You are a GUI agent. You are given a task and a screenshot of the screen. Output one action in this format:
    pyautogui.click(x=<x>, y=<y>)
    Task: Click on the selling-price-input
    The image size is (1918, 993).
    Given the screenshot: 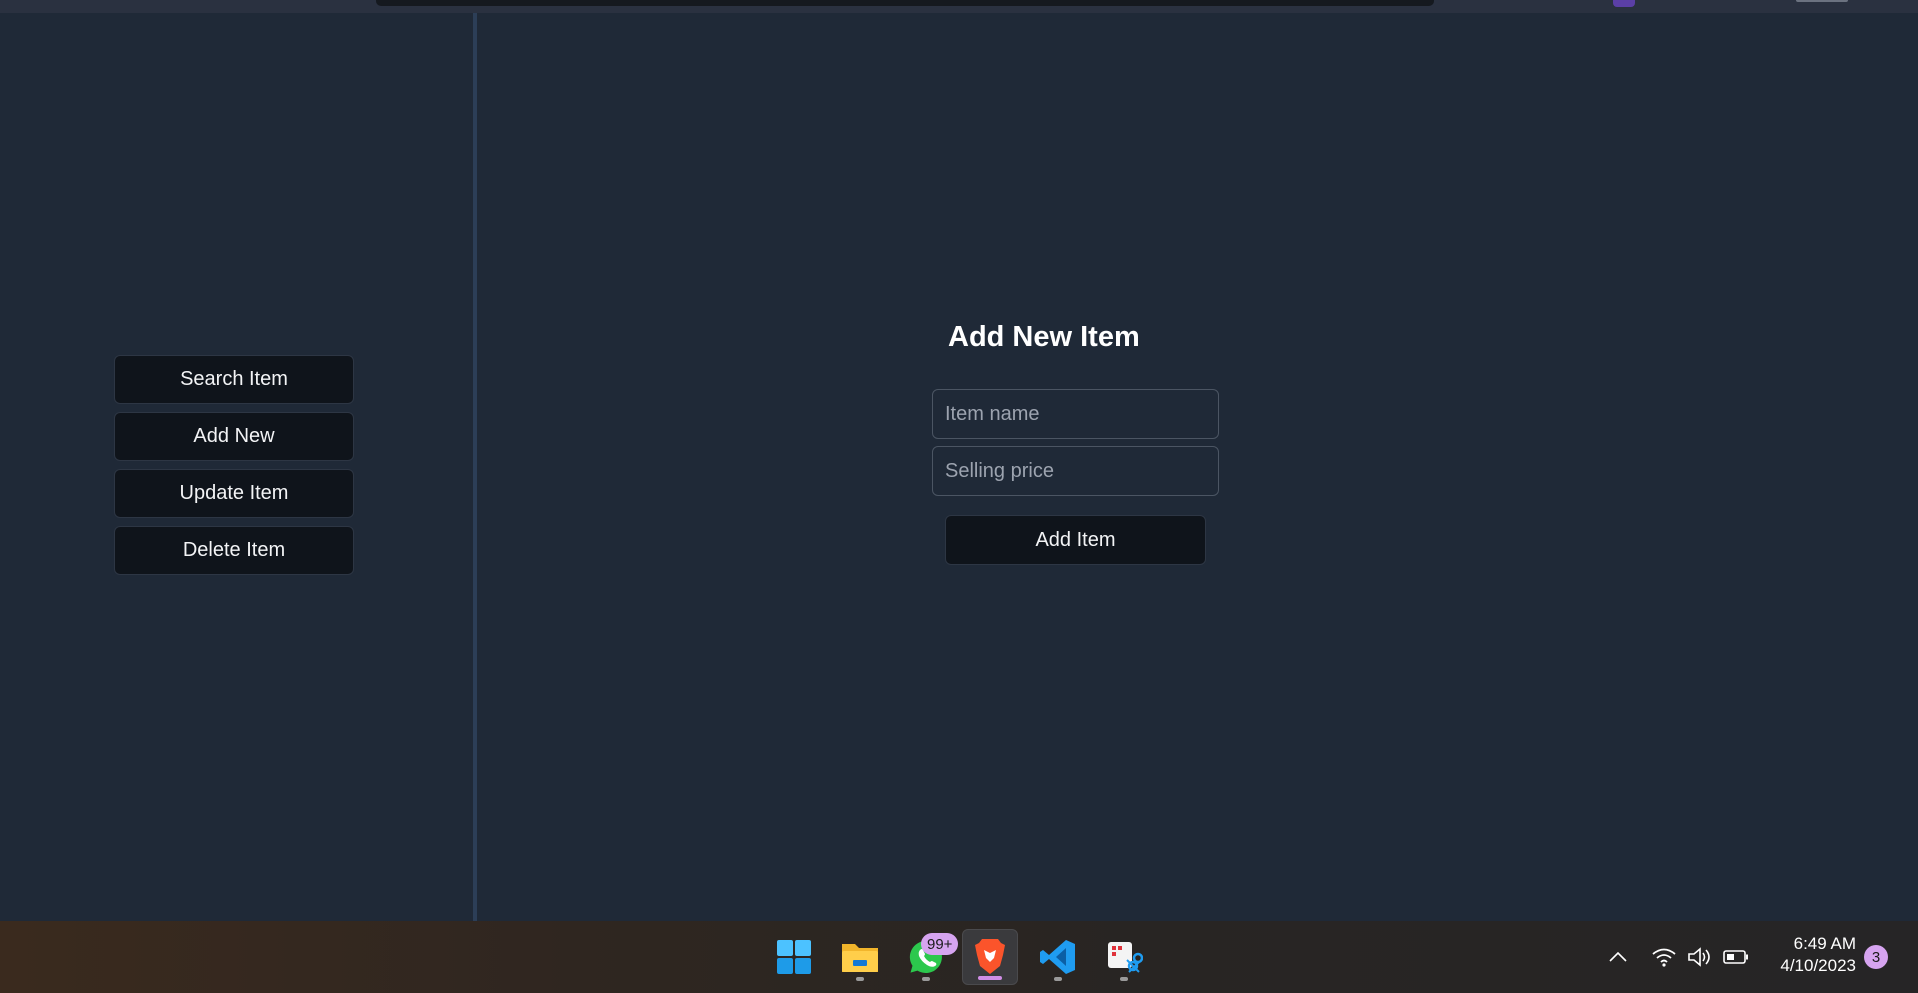 What is the action you would take?
    pyautogui.click(x=1075, y=471)
    